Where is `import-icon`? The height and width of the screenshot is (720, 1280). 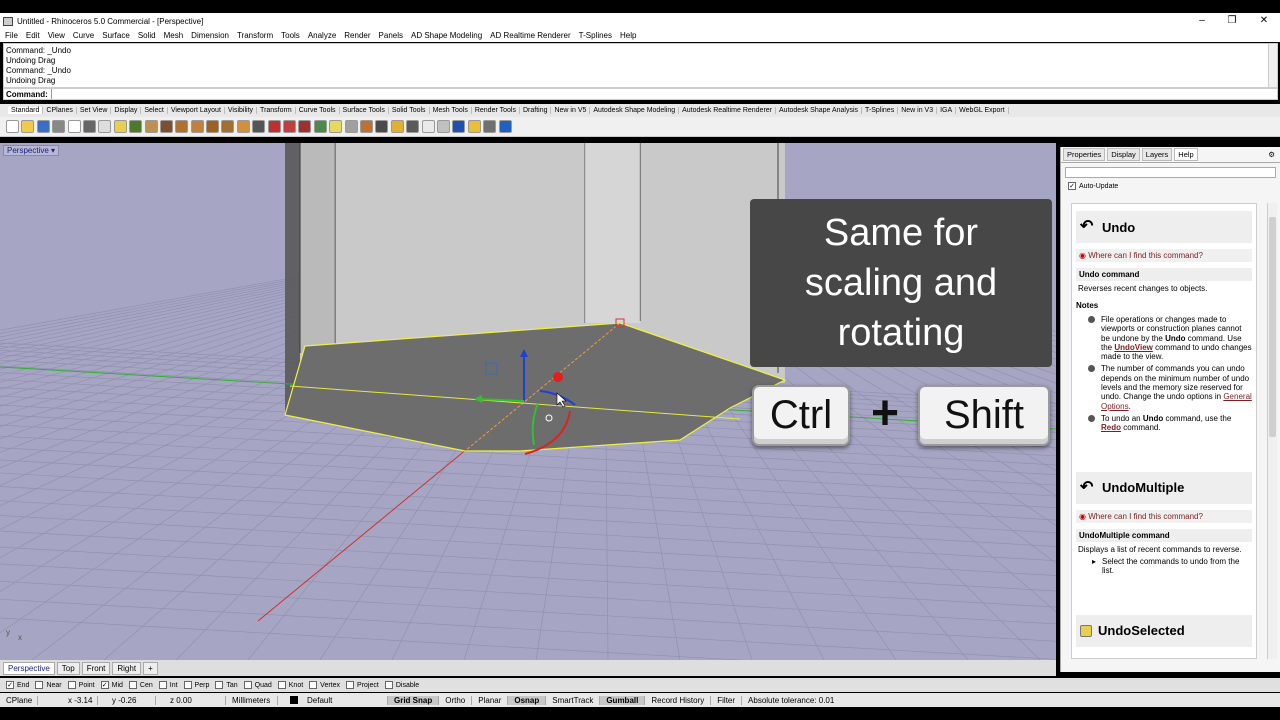 import-icon is located at coordinates (74, 126).